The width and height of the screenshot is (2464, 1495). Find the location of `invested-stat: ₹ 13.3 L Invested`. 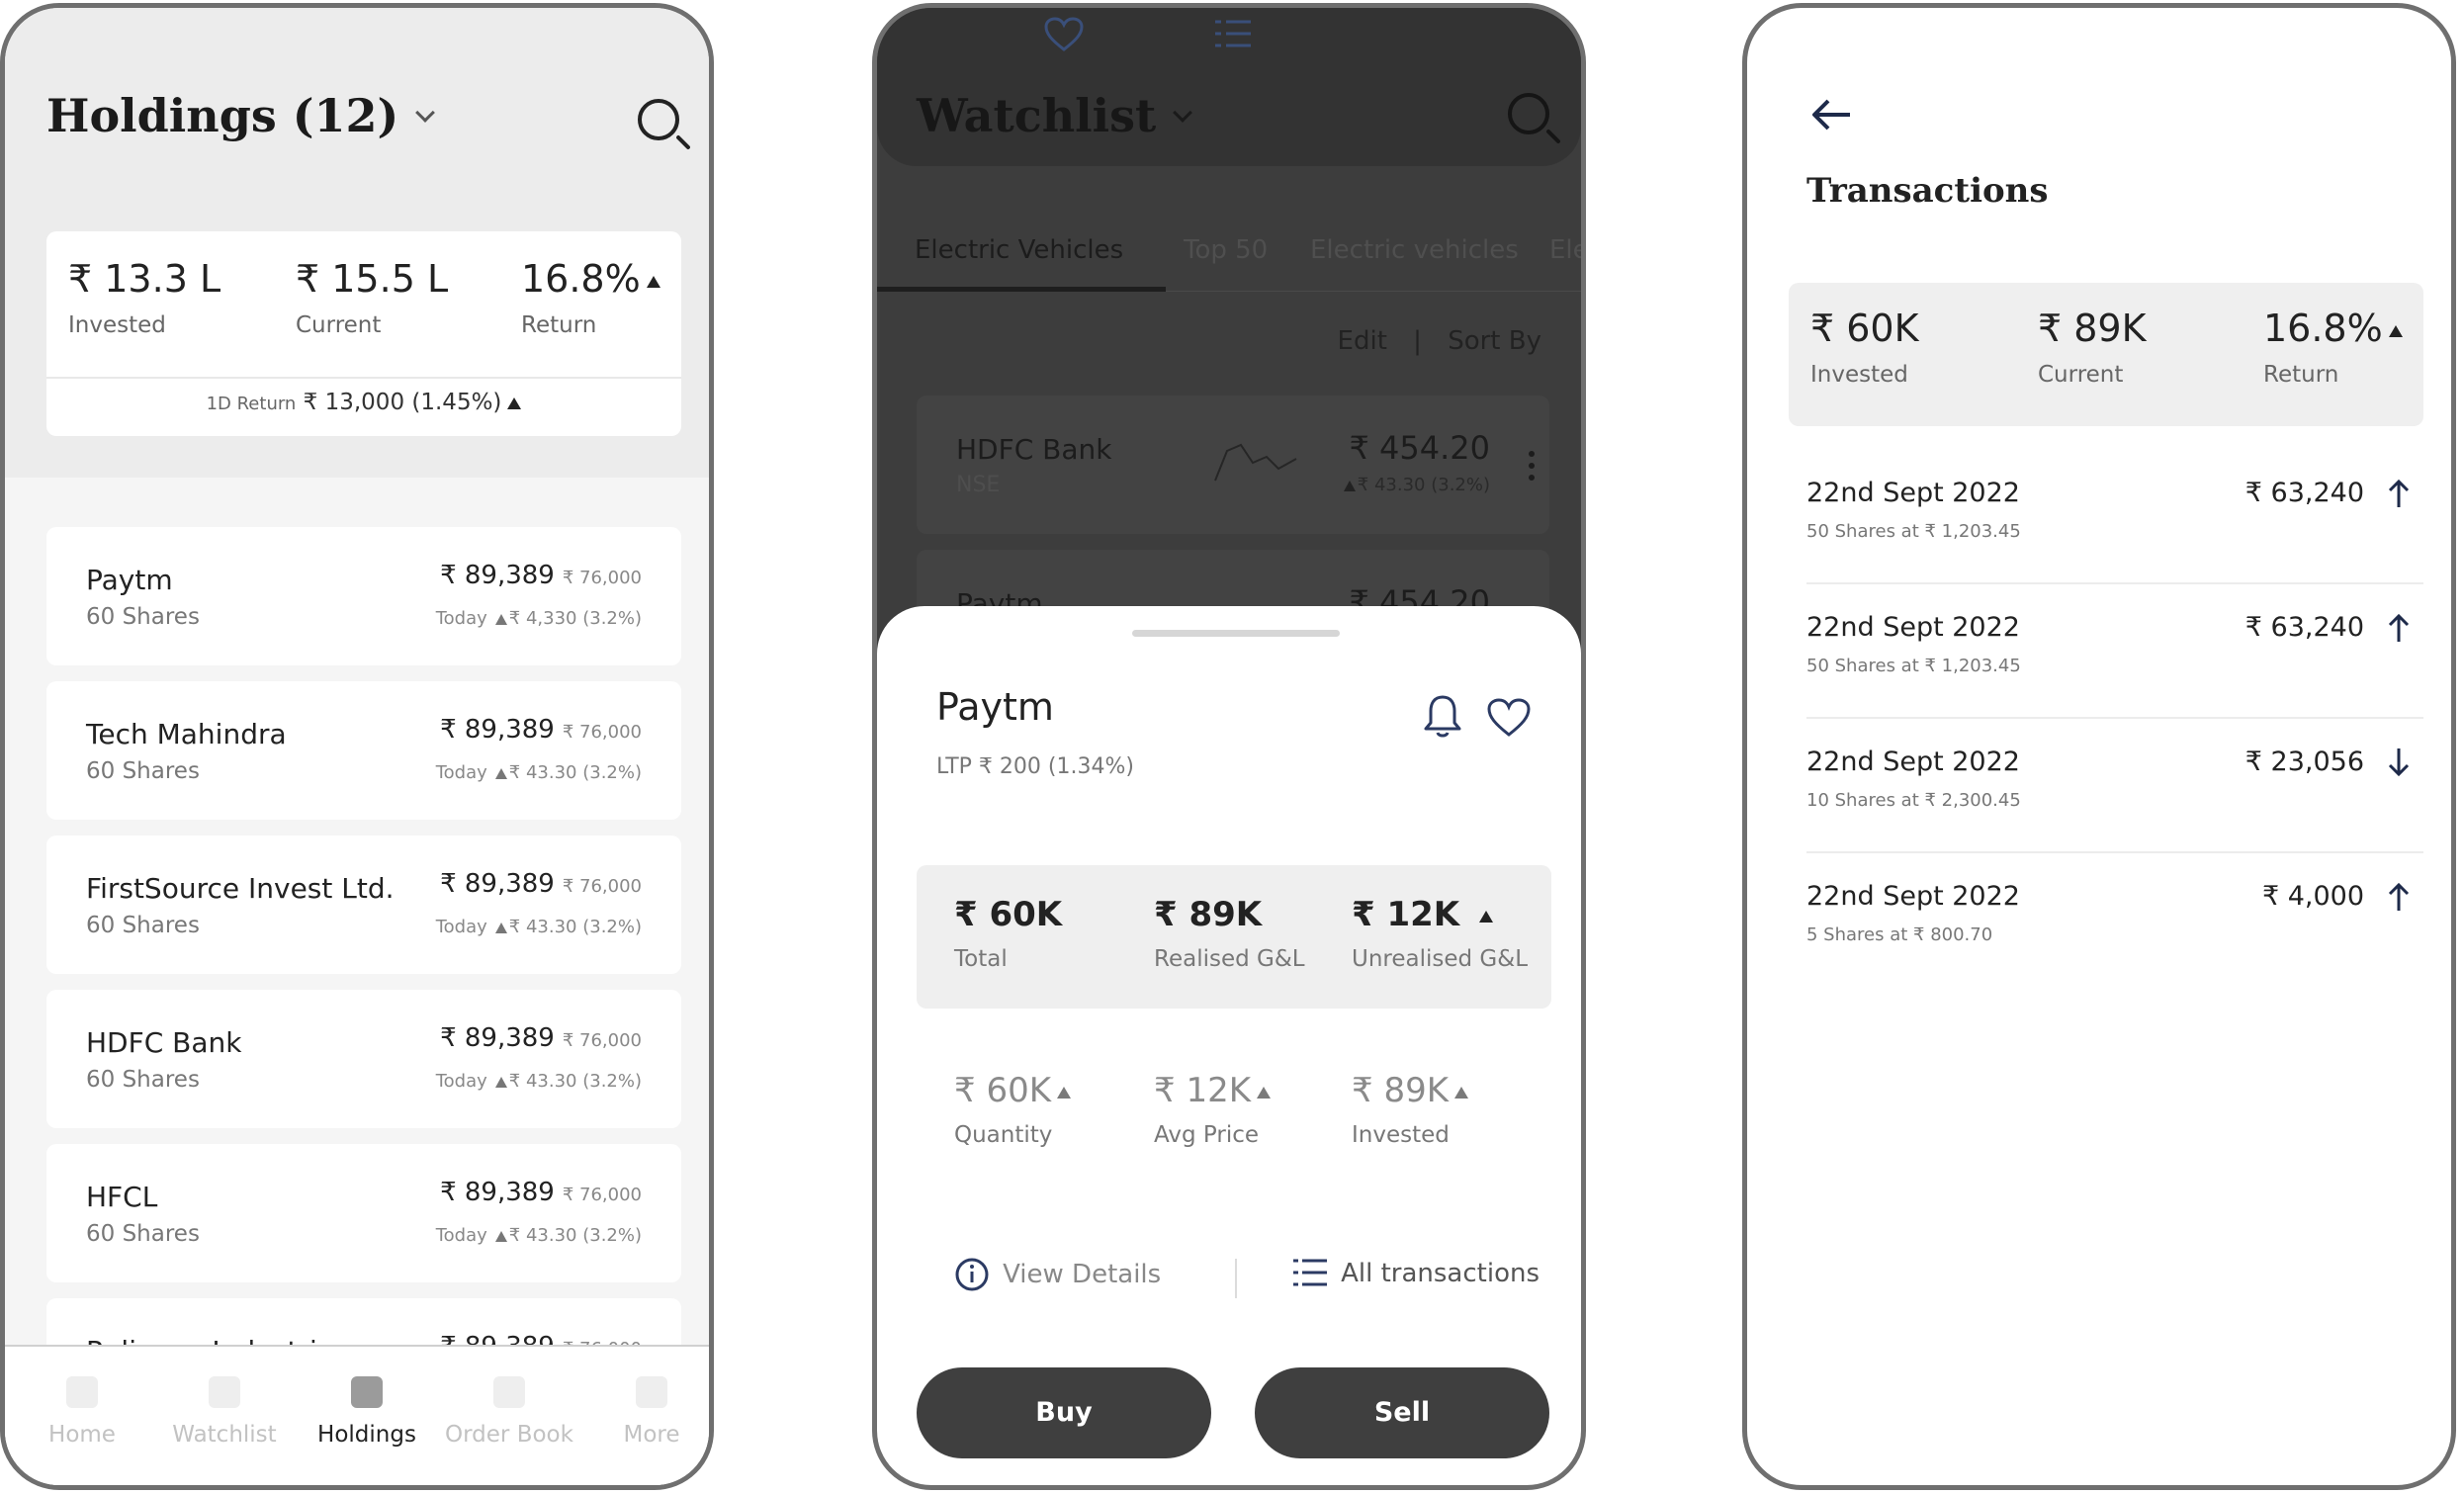

invested-stat: ₹ 13.3 L Invested is located at coordinates (144, 297).